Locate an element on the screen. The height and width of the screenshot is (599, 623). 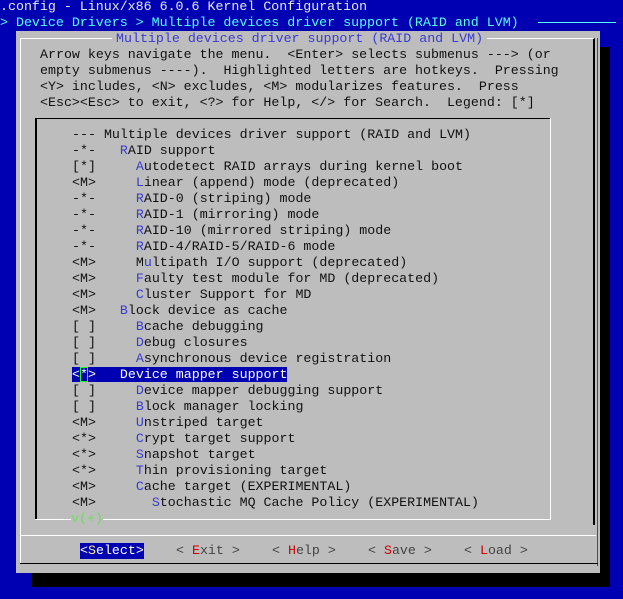
menu-item-bar: <*> Device mapper support is located at coordinates (180, 374).